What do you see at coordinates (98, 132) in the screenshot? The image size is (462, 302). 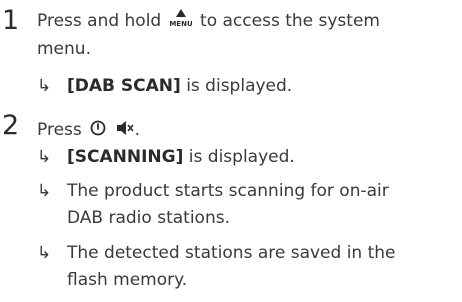 I see `power-icon` at bounding box center [98, 132].